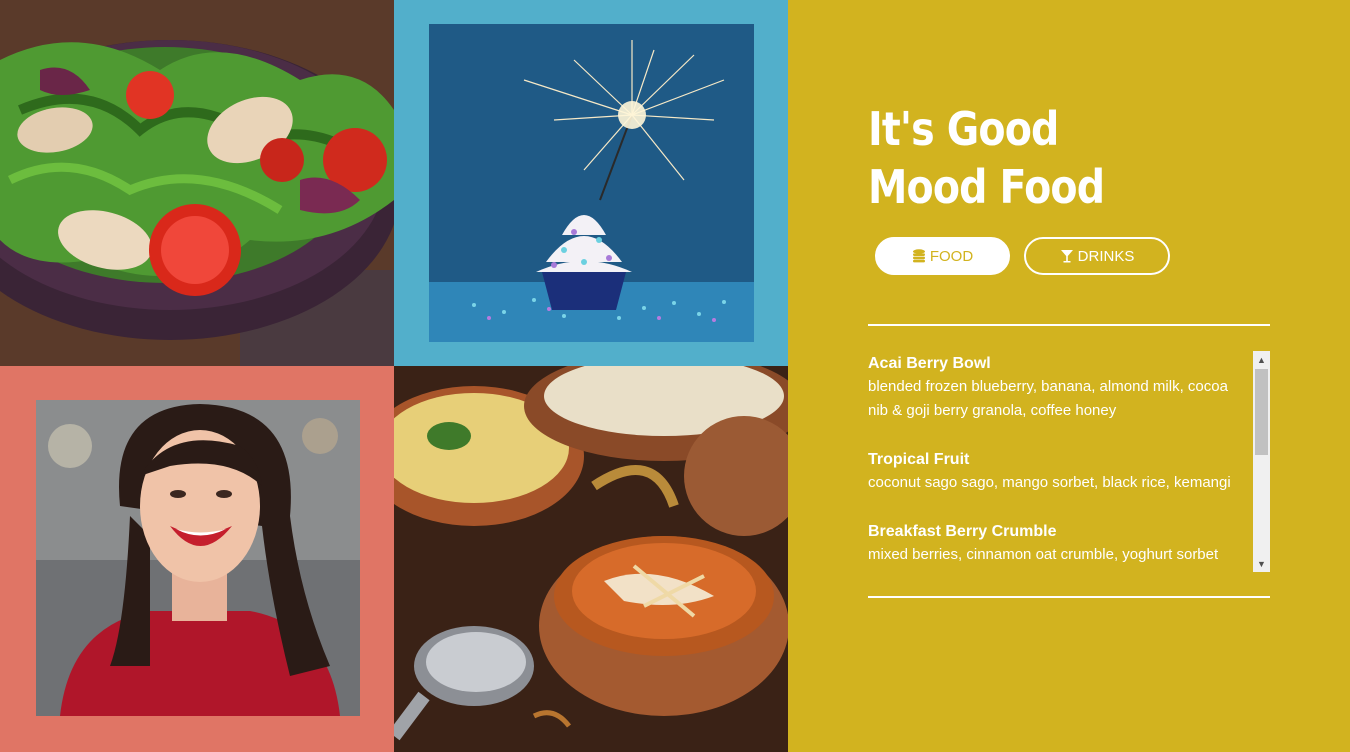 This screenshot has height=752, width=1350. I want to click on sparkler-cupcake-photo, so click(591, 183).